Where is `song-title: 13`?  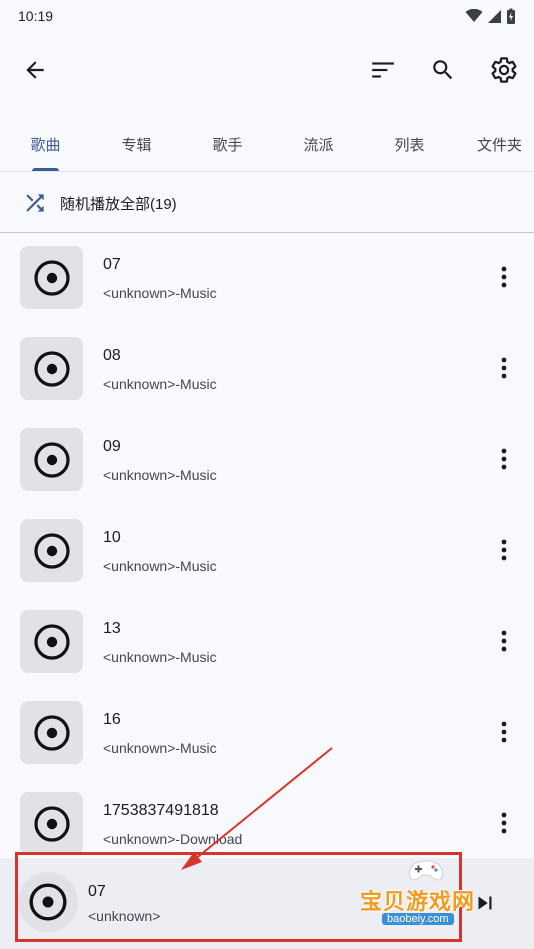 song-title: 13 is located at coordinates (112, 628).